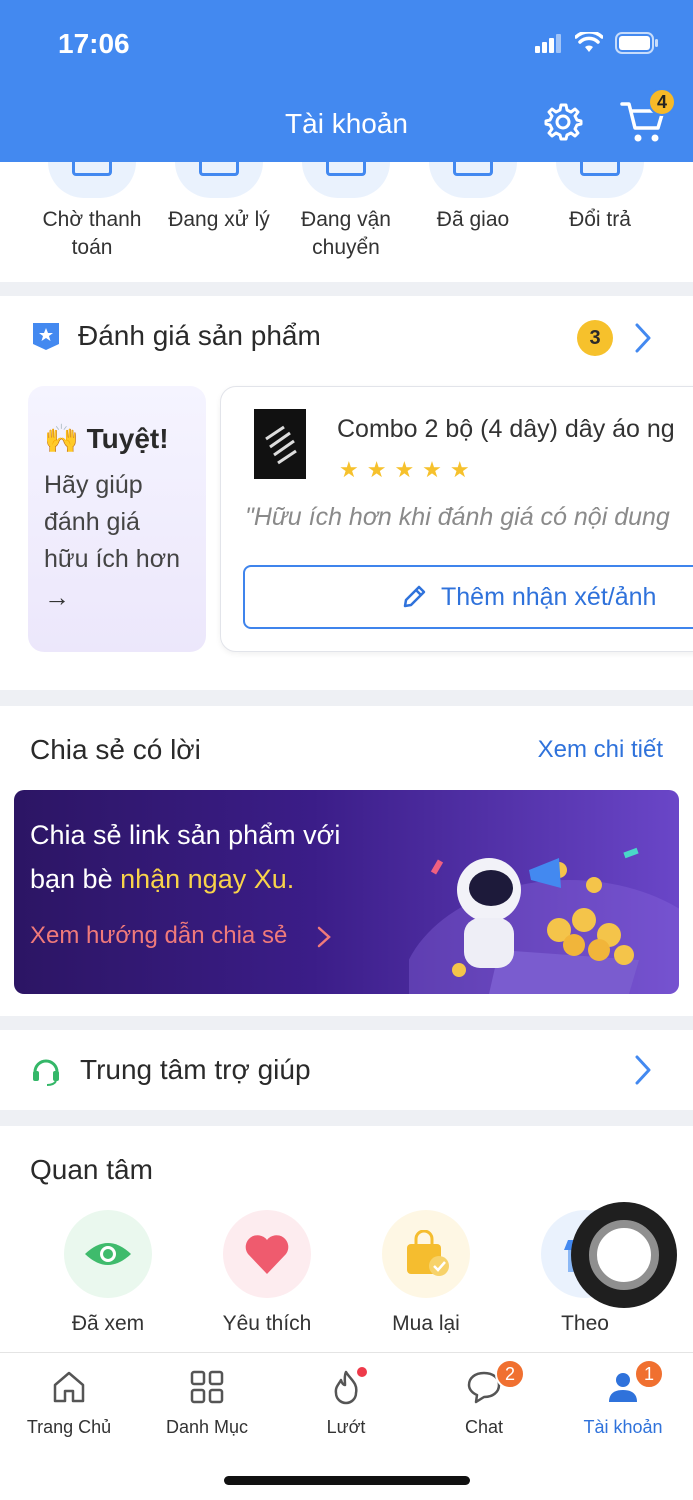 The height and width of the screenshot is (1500, 693). Describe the element at coordinates (267, 1254) in the screenshot. I see `heart-icon` at that location.